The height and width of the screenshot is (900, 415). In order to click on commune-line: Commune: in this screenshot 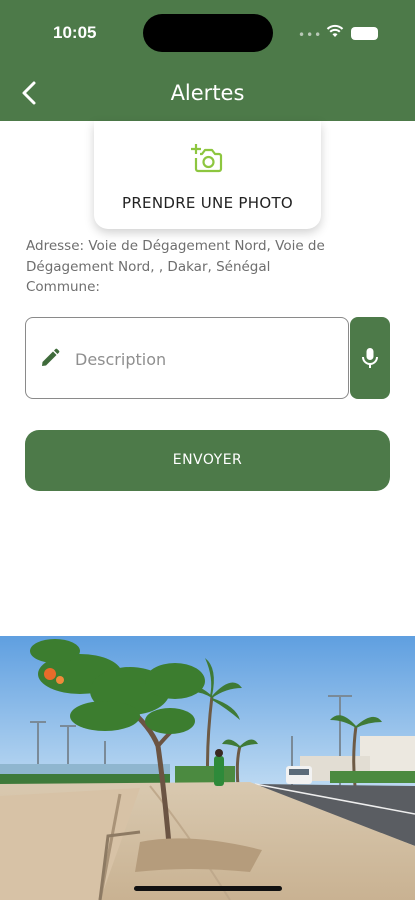, I will do `click(63, 287)`.